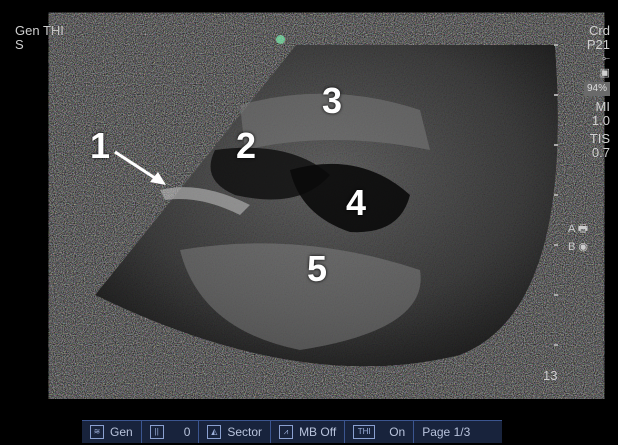 This screenshot has height=445, width=618. I want to click on label-3: 3, so click(332, 100).